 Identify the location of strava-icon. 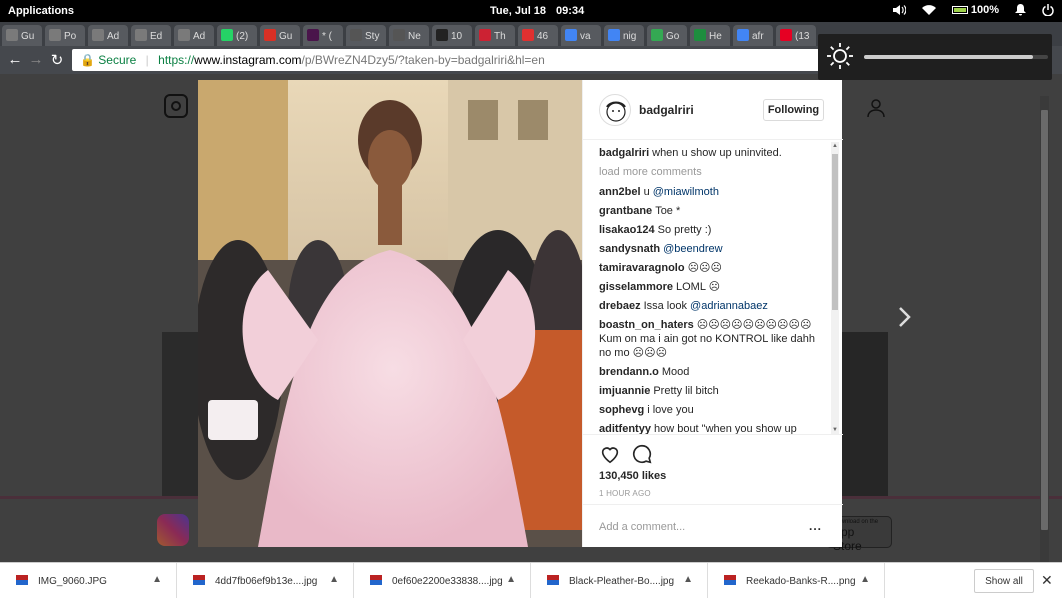
(528, 35).